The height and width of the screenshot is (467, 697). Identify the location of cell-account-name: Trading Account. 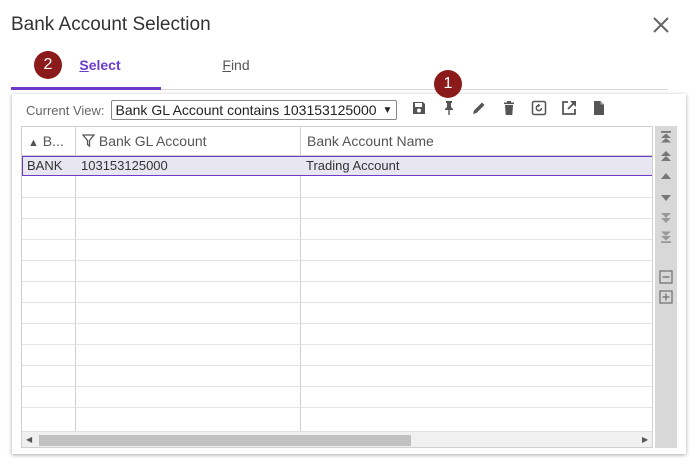
(353, 165).